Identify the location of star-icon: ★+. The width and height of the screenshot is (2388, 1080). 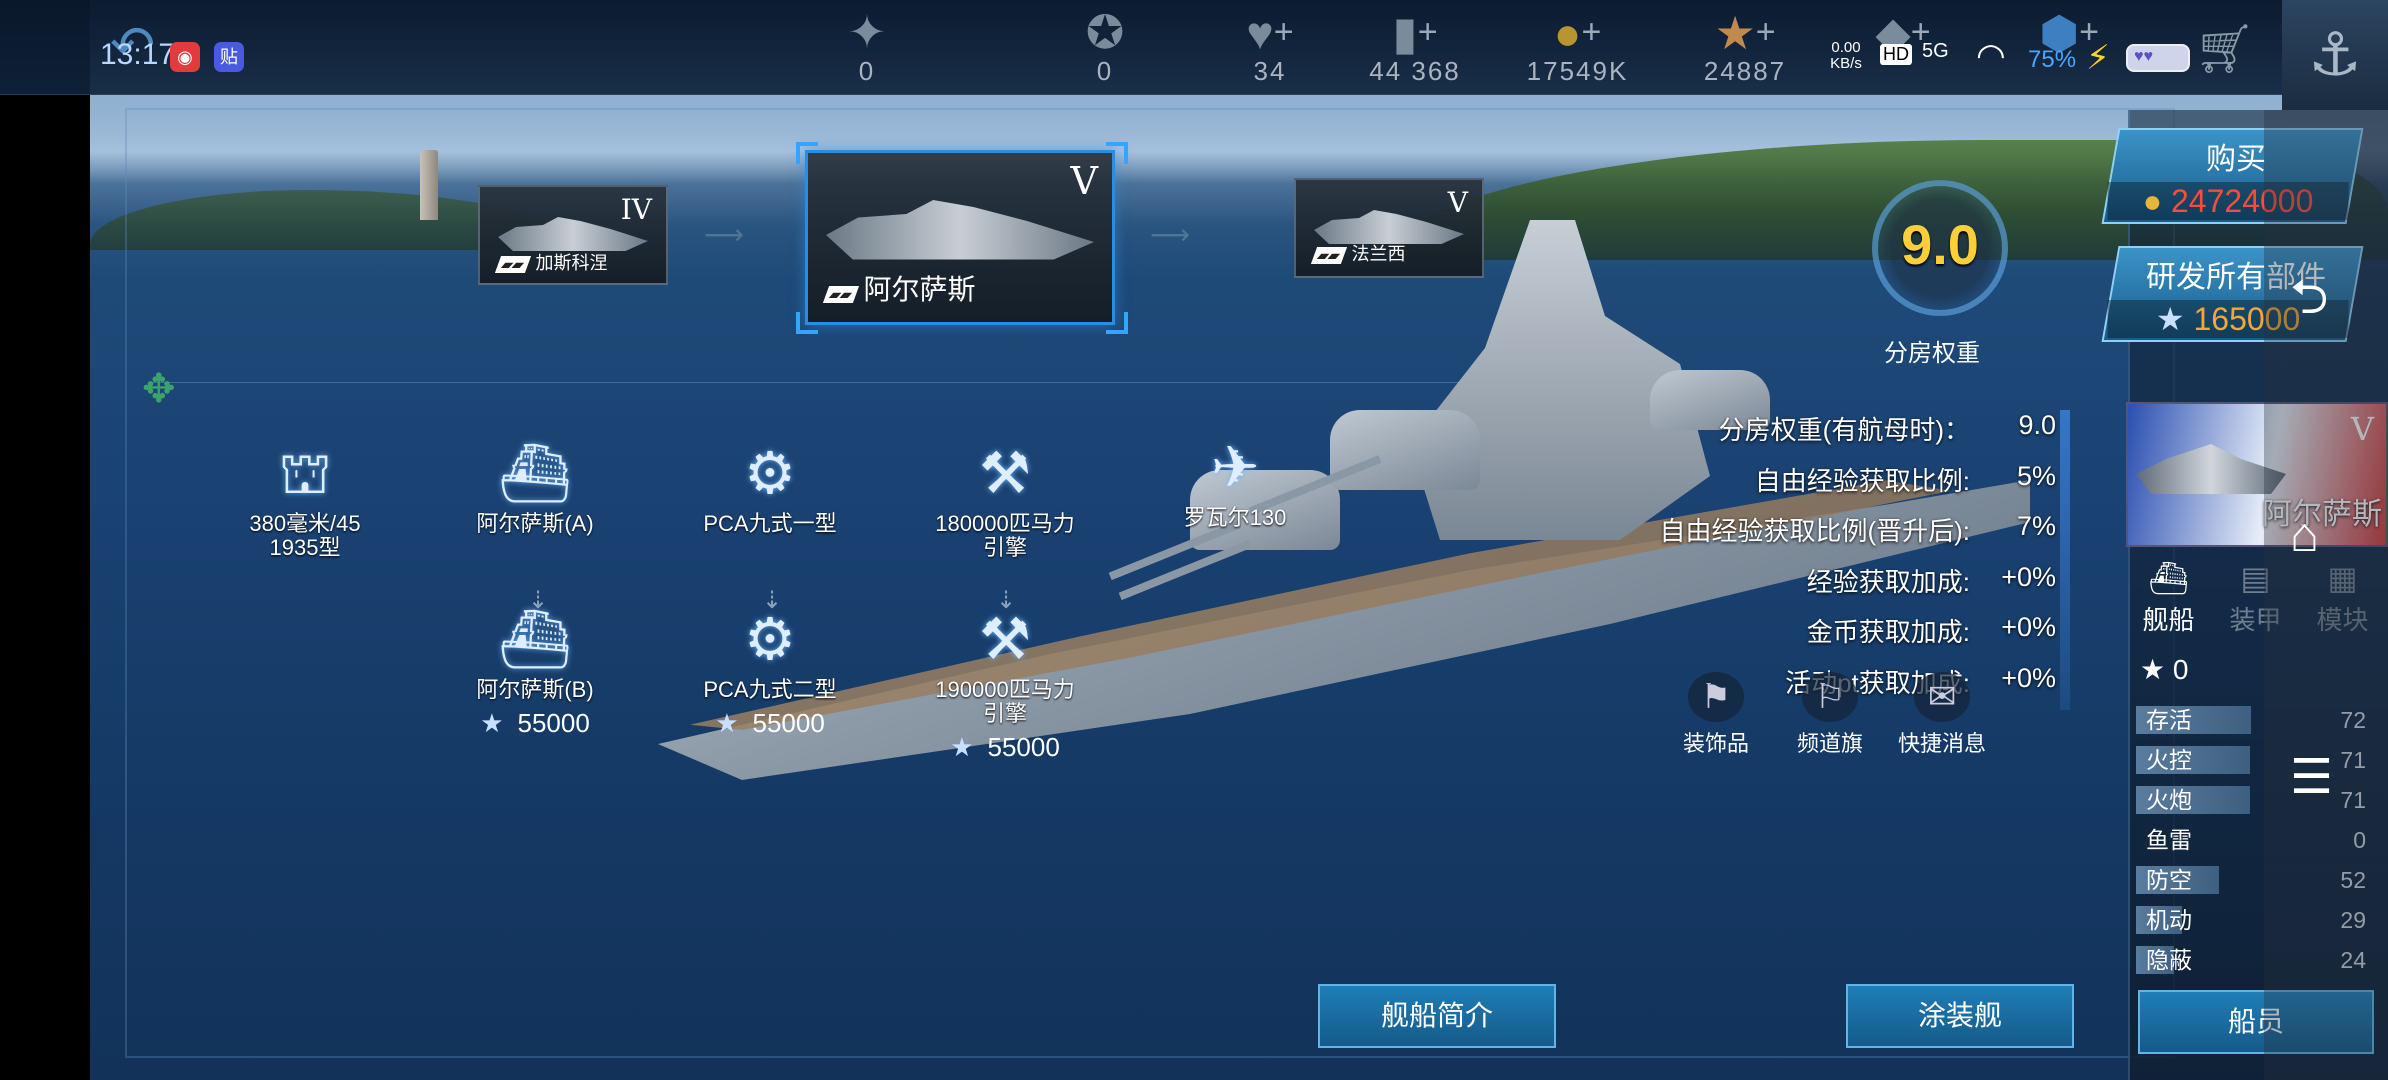
(1745, 33).